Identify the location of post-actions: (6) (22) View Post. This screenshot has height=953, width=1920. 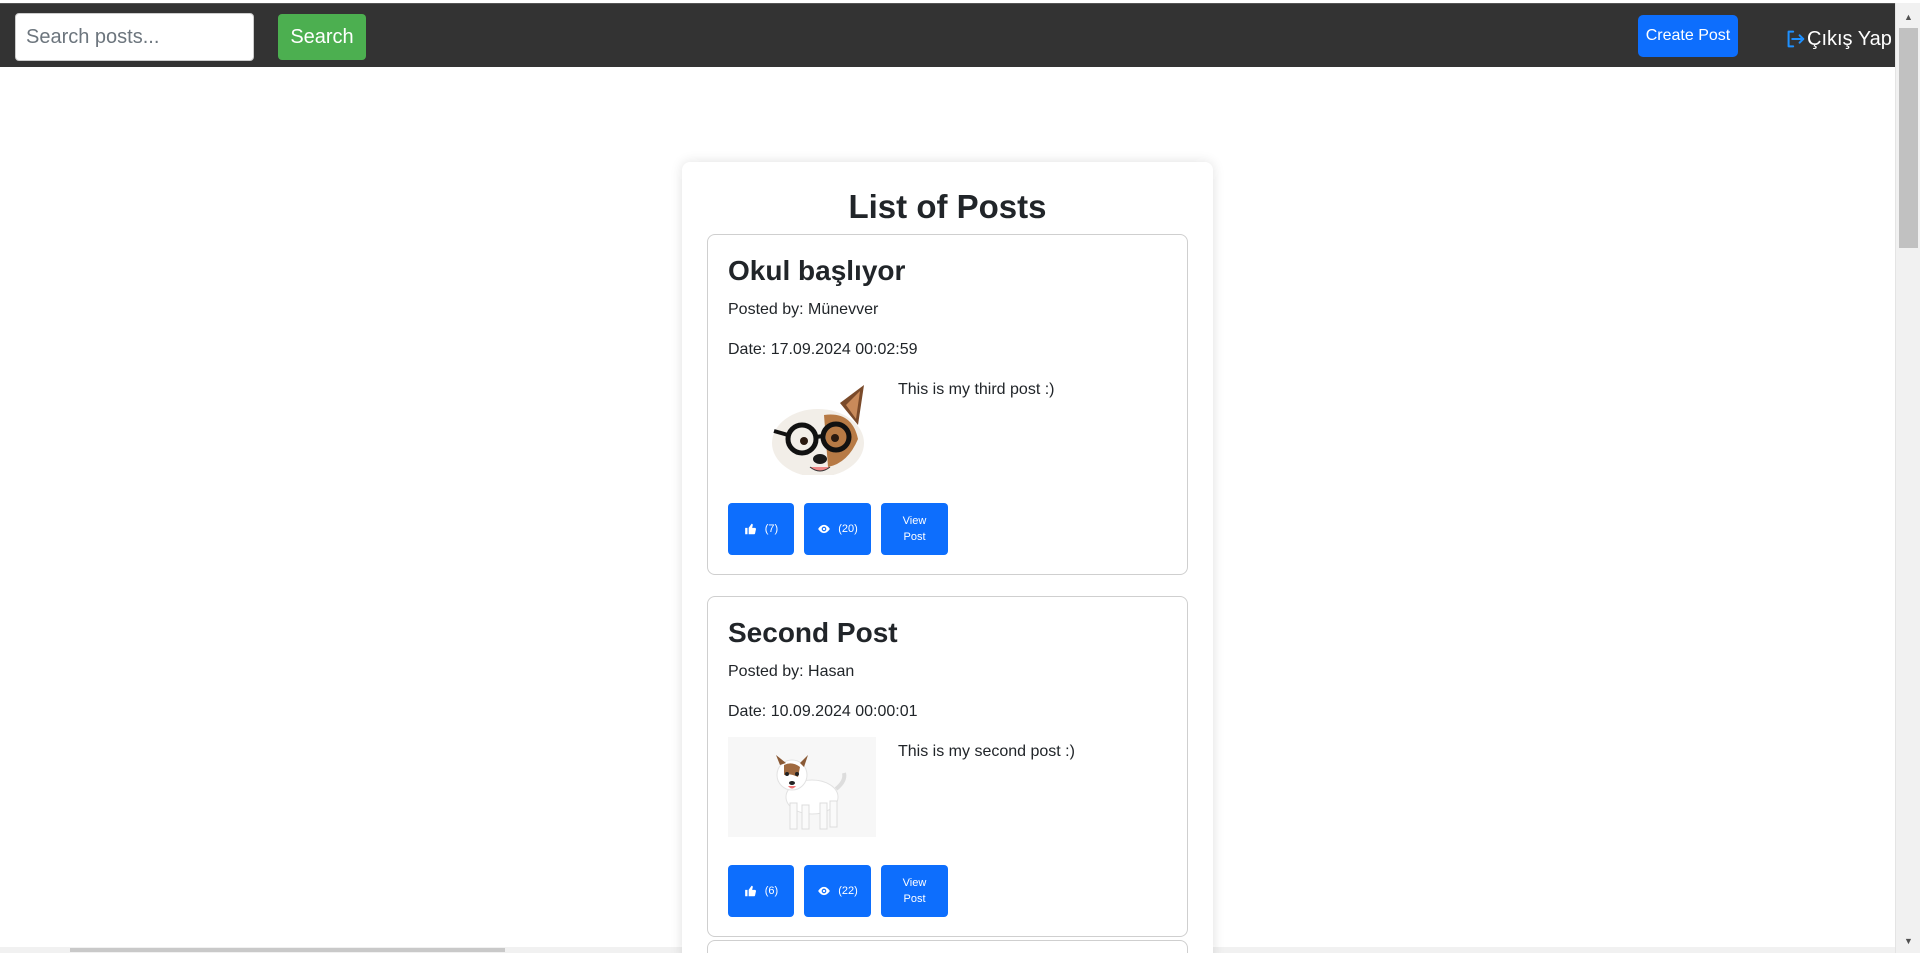
(838, 891).